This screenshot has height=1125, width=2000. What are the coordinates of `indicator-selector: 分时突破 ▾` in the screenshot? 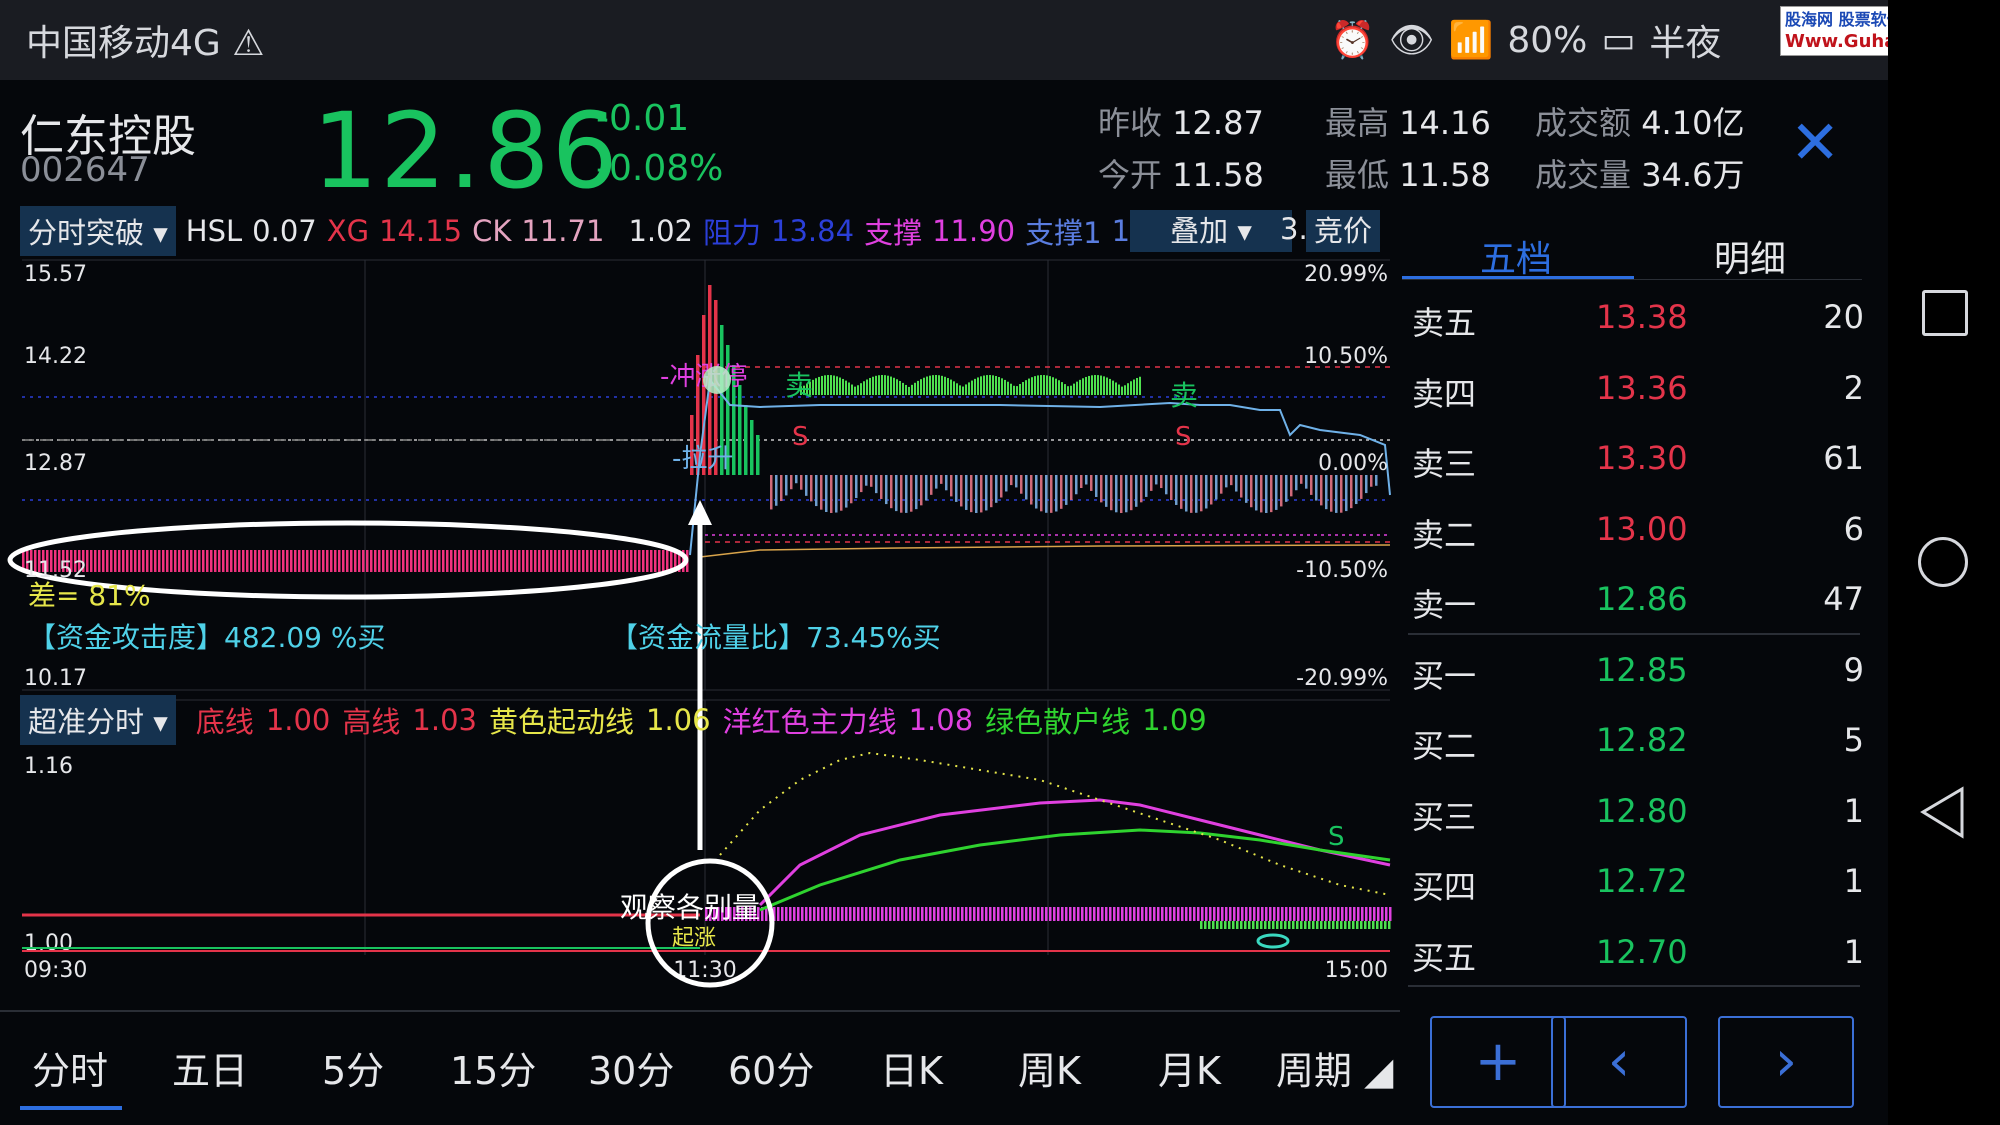 It's located at (98, 231).